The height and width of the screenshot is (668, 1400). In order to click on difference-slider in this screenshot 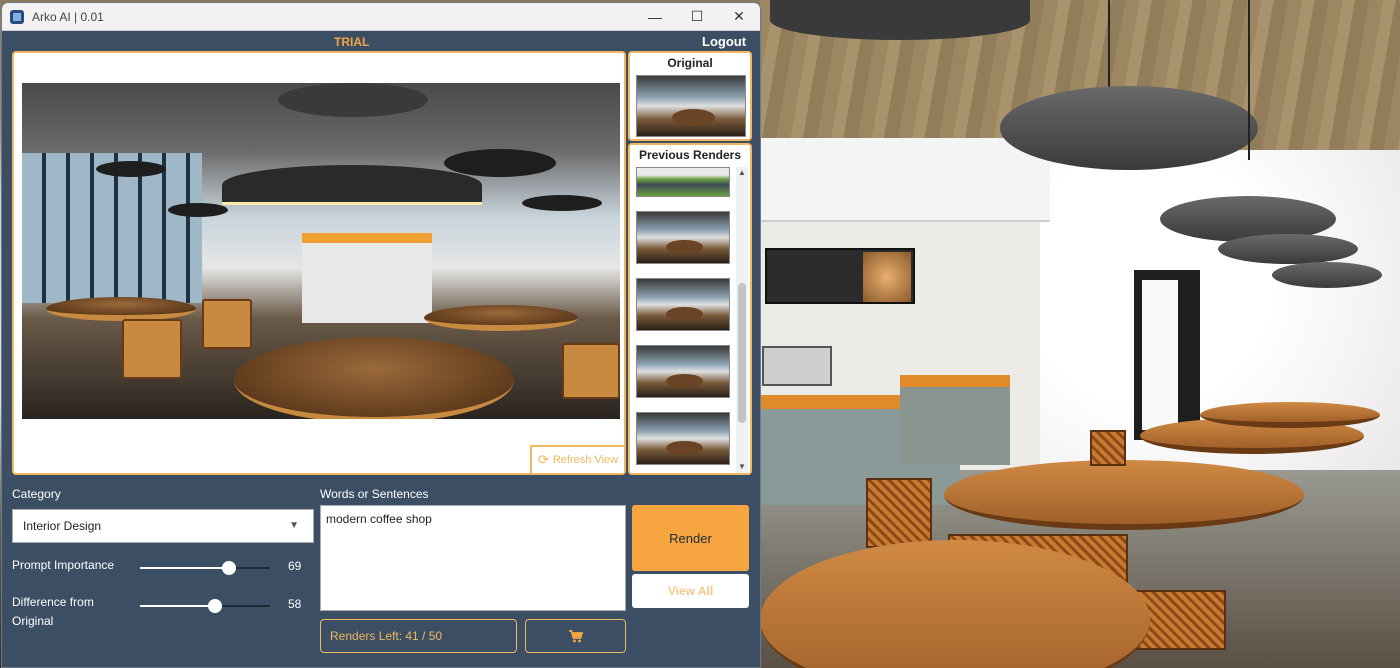, I will do `click(205, 606)`.